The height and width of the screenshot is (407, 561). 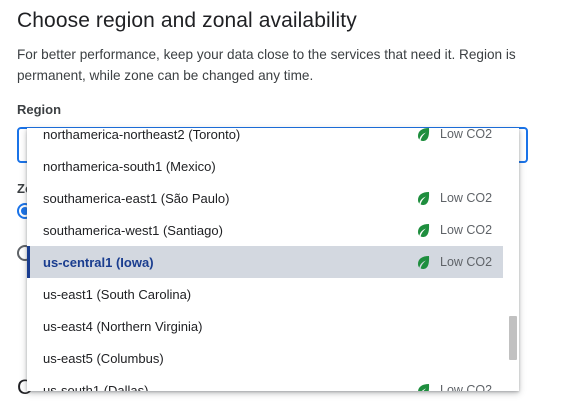 What do you see at coordinates (513, 338) in the screenshot?
I see `scrollbar-thumb` at bounding box center [513, 338].